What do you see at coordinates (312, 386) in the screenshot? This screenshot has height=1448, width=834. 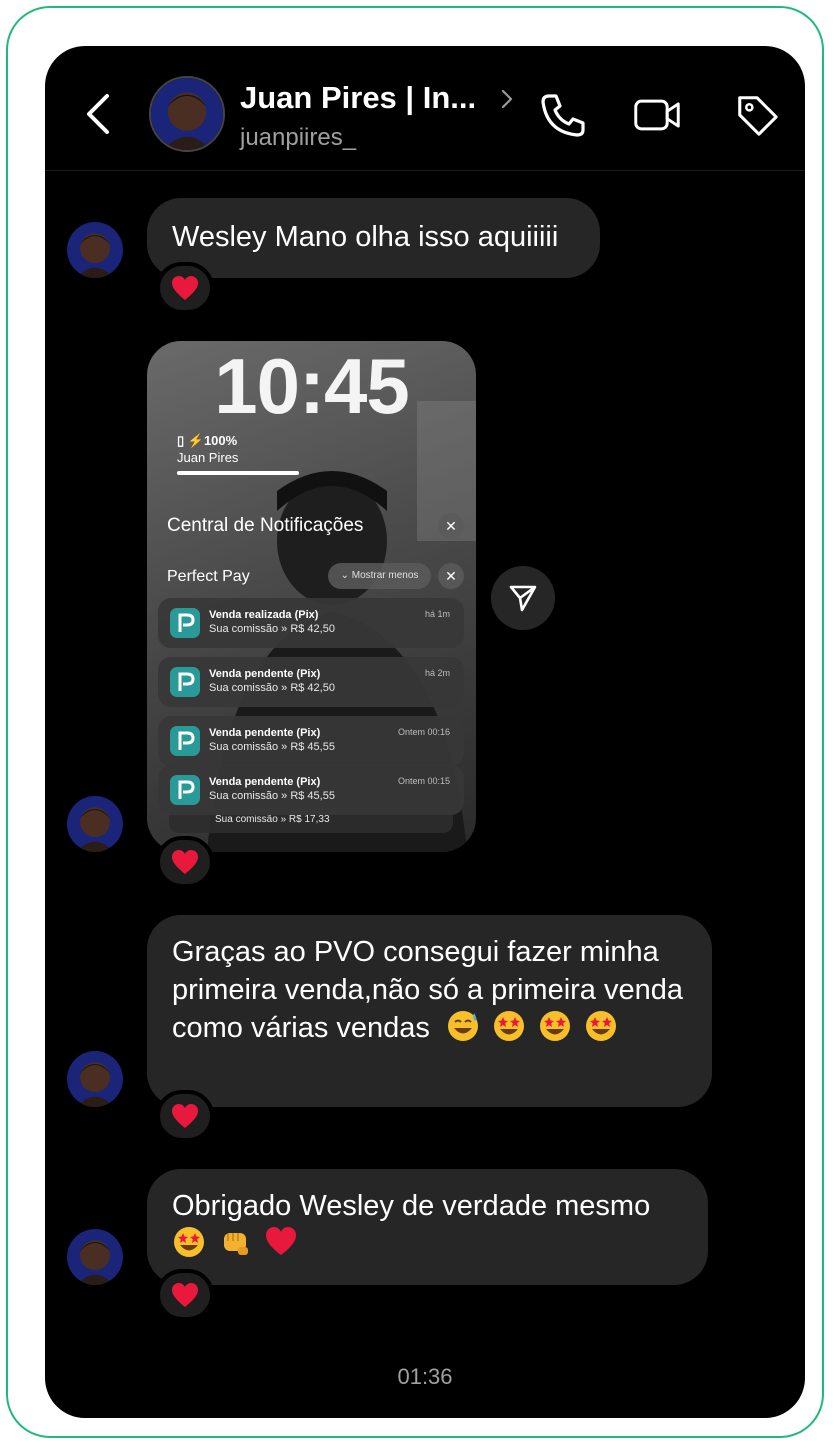 I see `lockscreen-clock: 10:45` at bounding box center [312, 386].